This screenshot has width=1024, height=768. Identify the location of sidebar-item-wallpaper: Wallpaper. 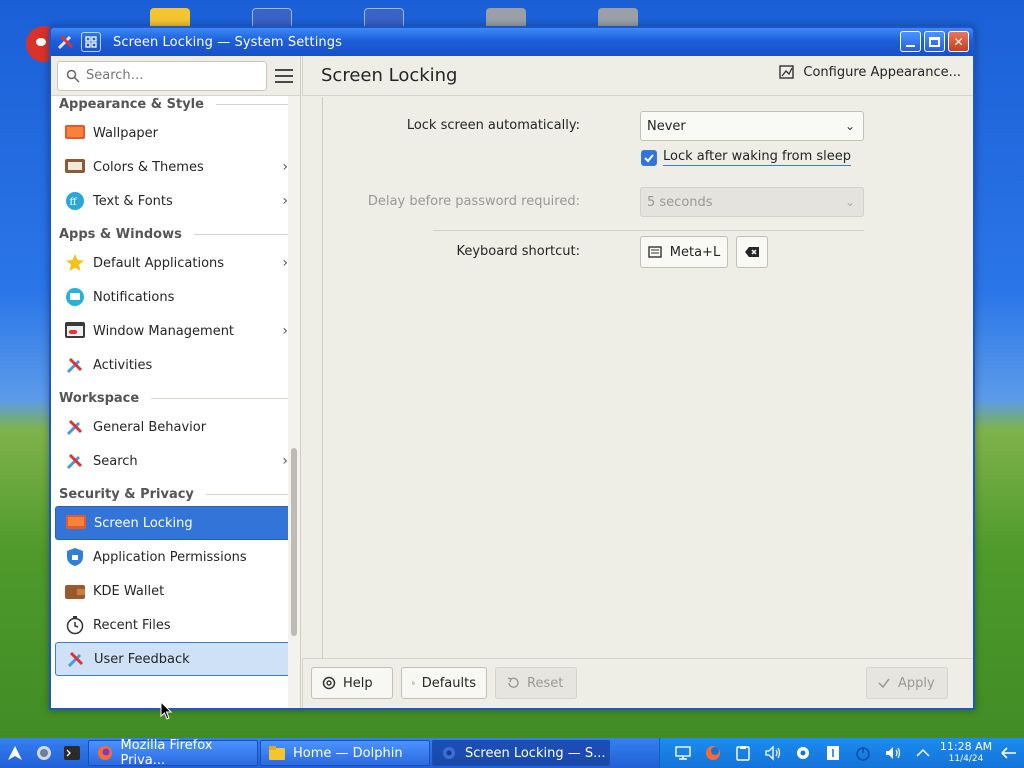
(175, 133).